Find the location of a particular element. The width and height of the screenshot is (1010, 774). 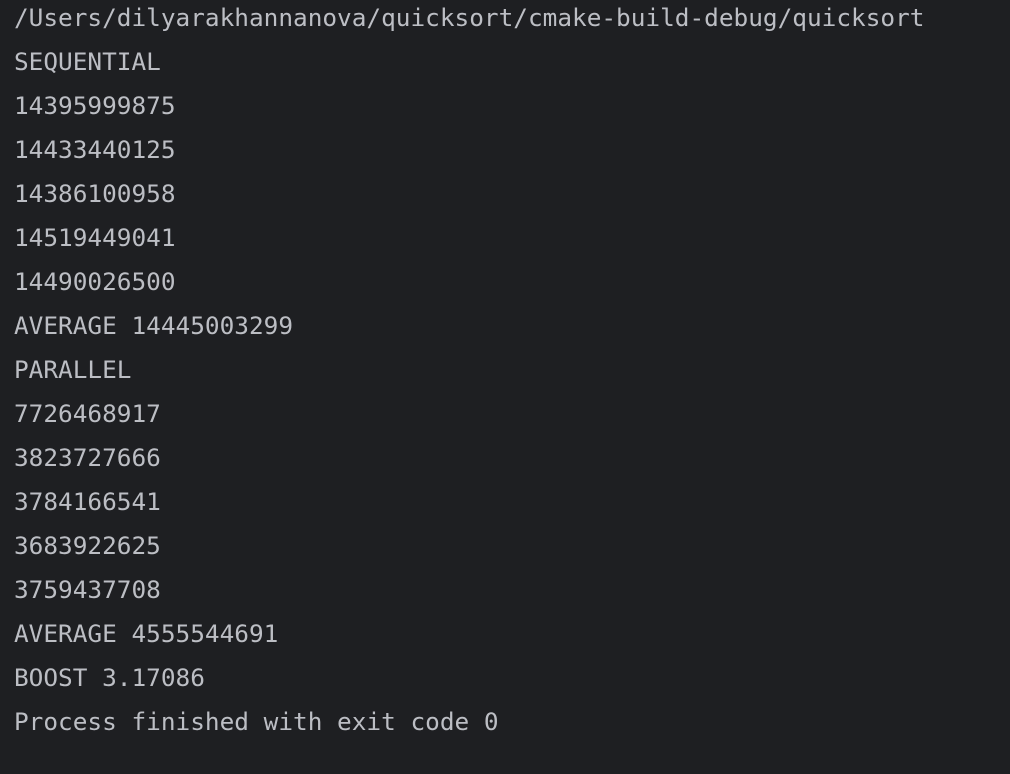

console-line-sequential-run-5: 14490026500 is located at coordinates (95, 281).